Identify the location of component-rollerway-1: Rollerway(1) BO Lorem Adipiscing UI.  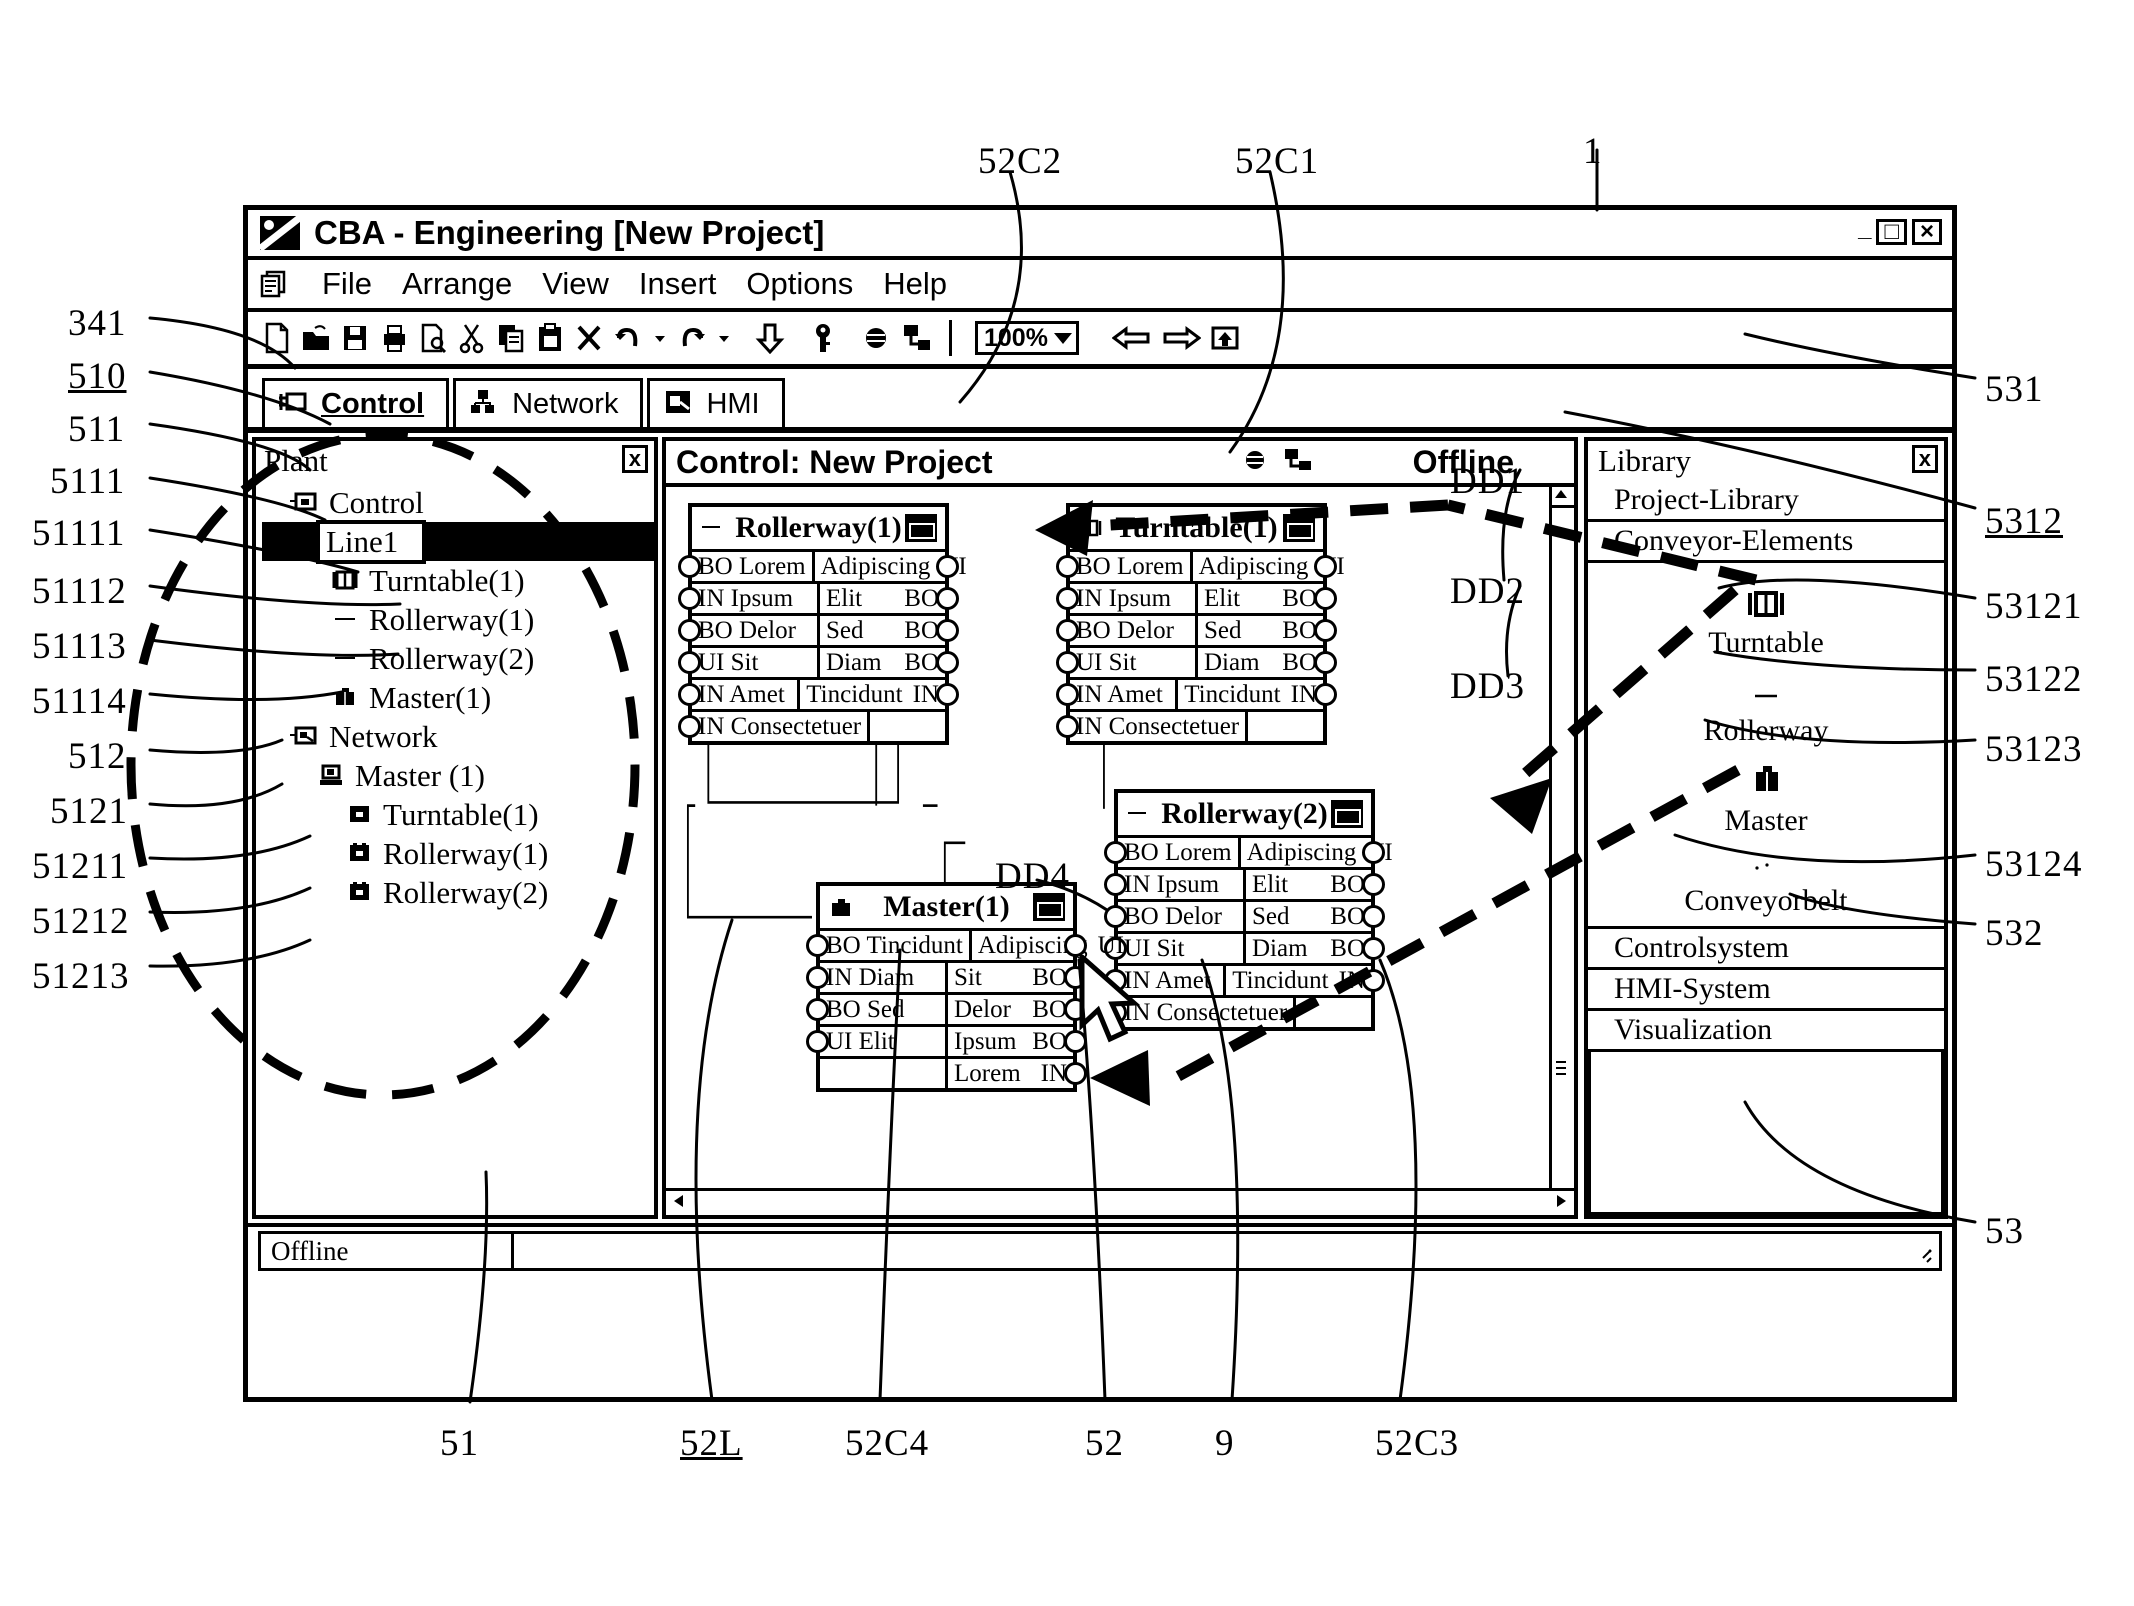
(822, 624).